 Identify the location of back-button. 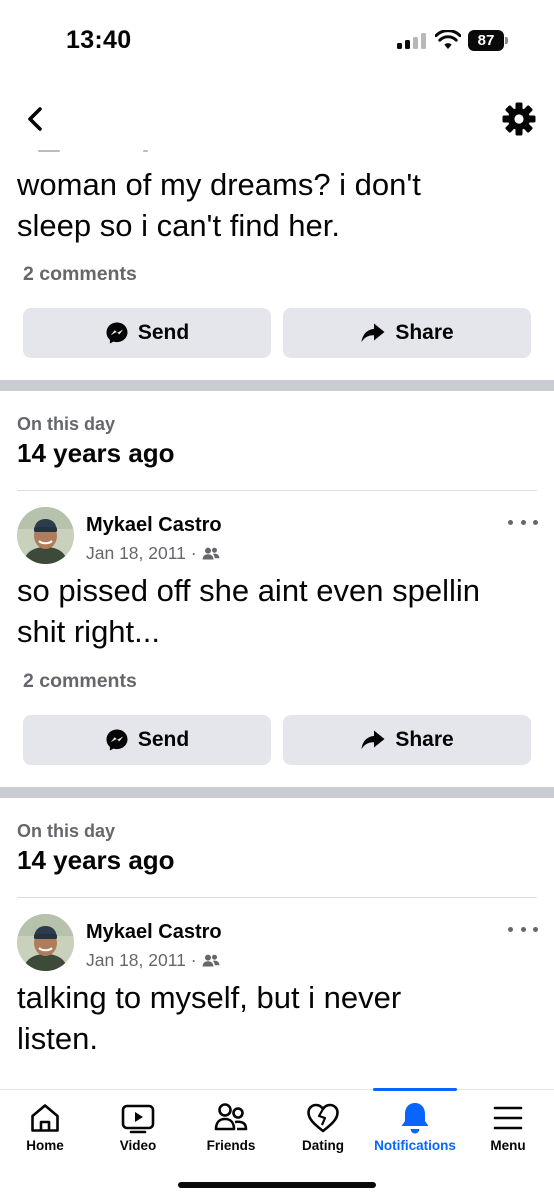
(35, 119).